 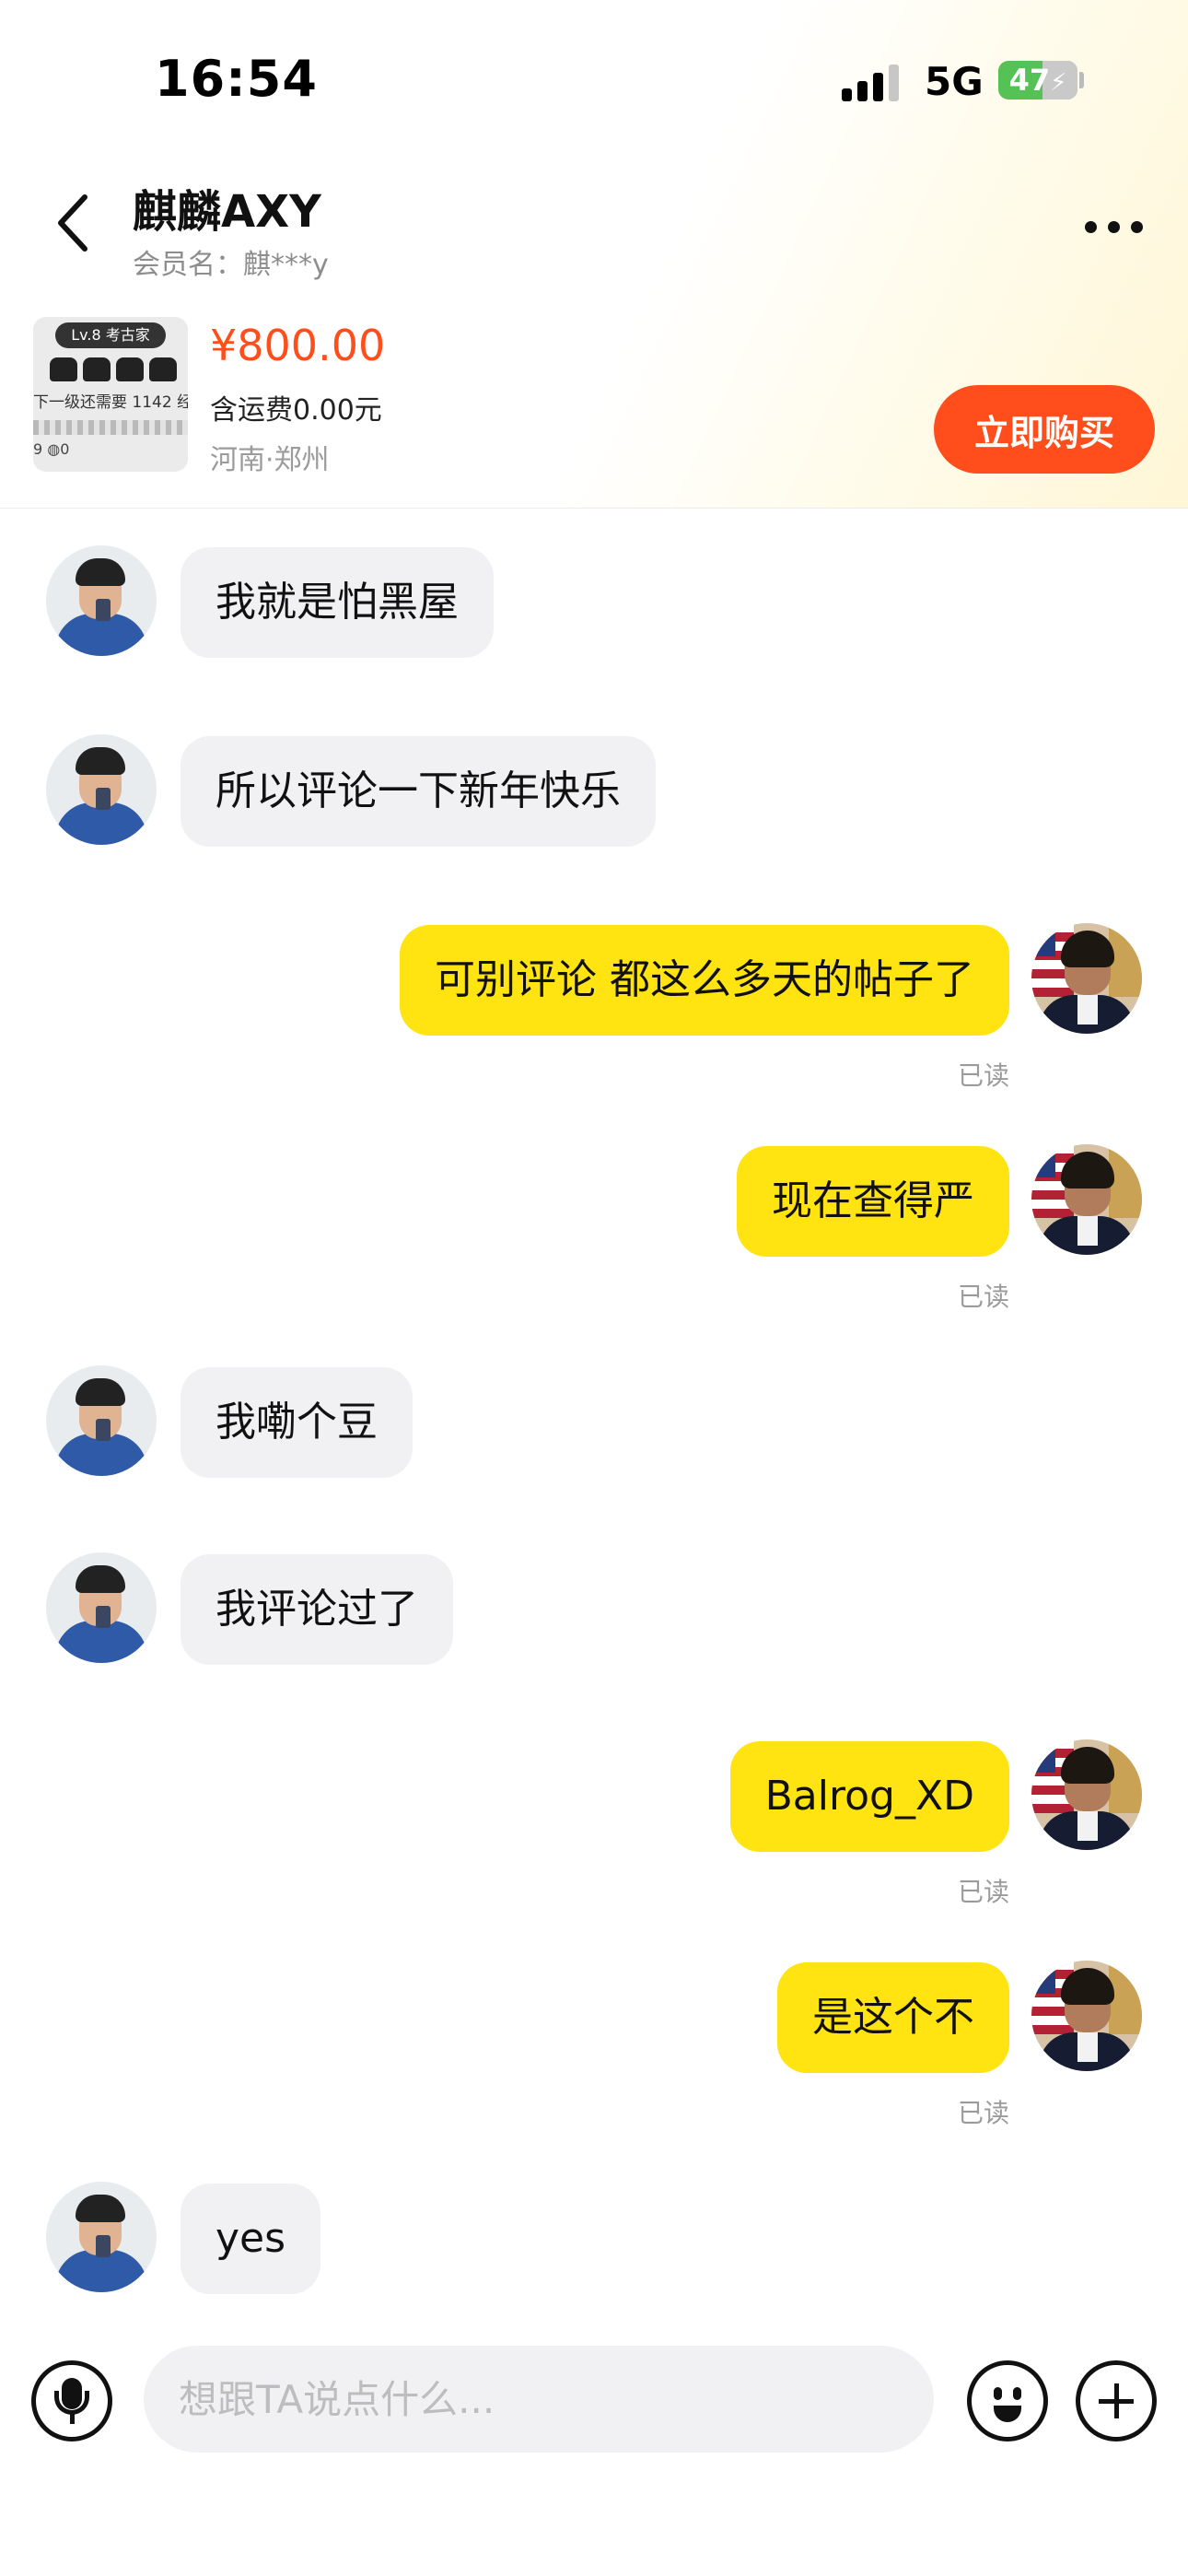 What do you see at coordinates (594, 508) in the screenshot?
I see `header-divider` at bounding box center [594, 508].